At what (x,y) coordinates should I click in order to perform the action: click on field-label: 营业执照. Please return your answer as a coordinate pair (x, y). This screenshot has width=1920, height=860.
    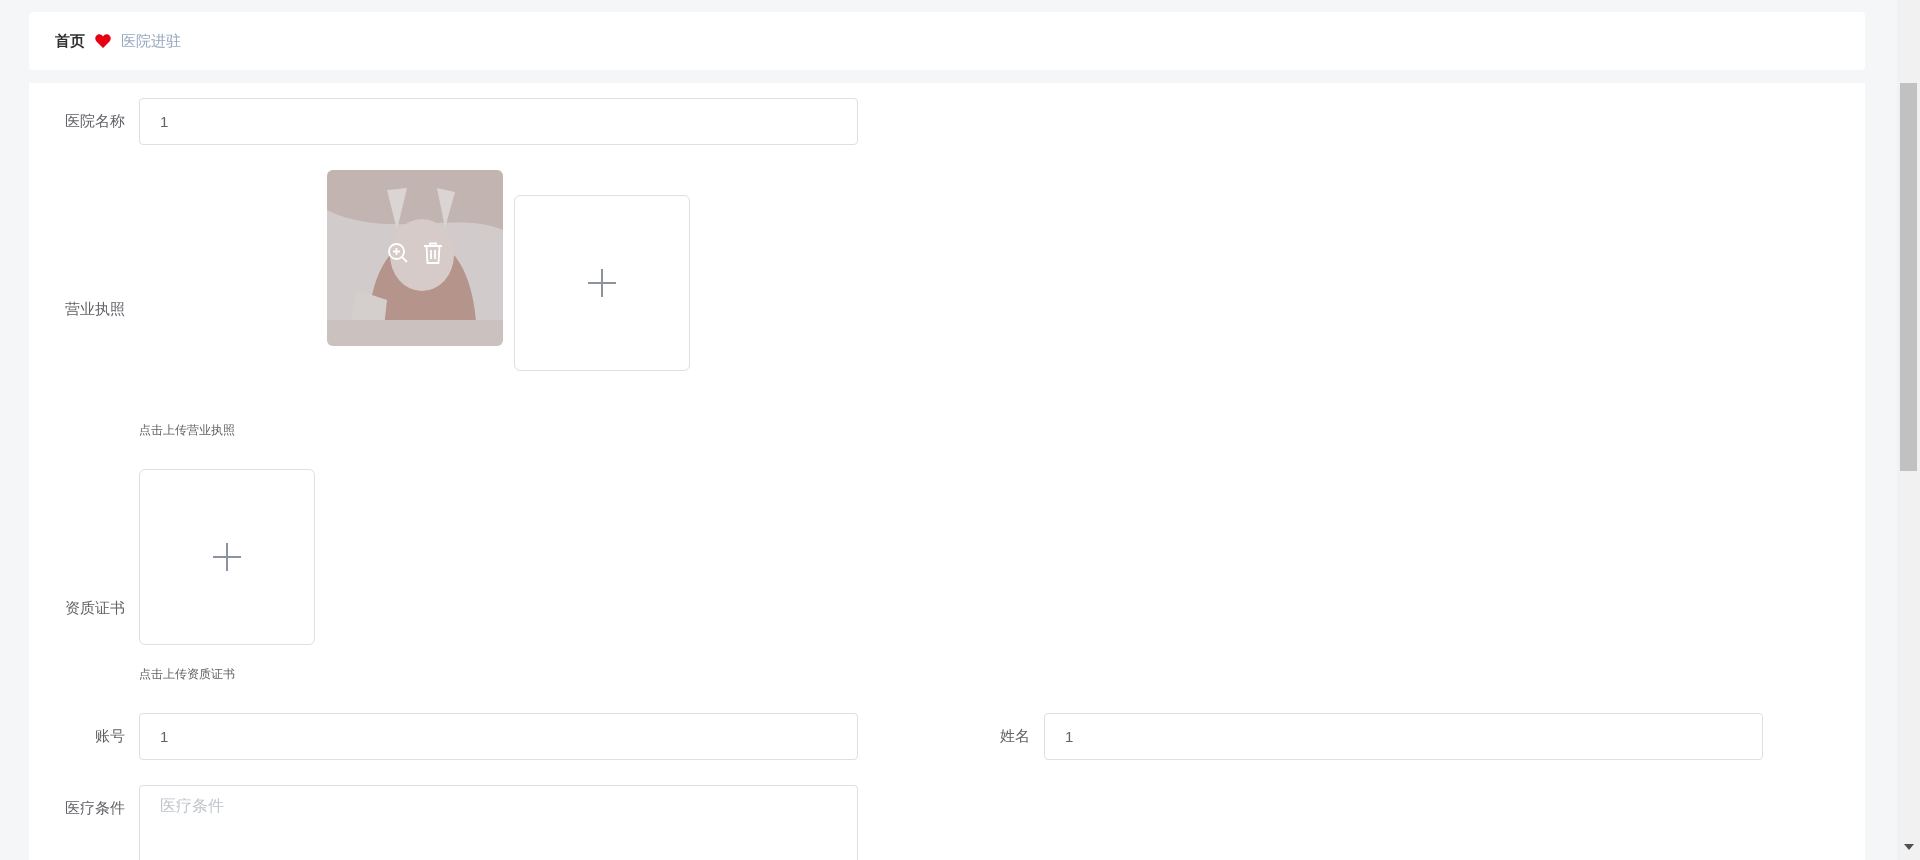
    Looking at the image, I should click on (95, 309).